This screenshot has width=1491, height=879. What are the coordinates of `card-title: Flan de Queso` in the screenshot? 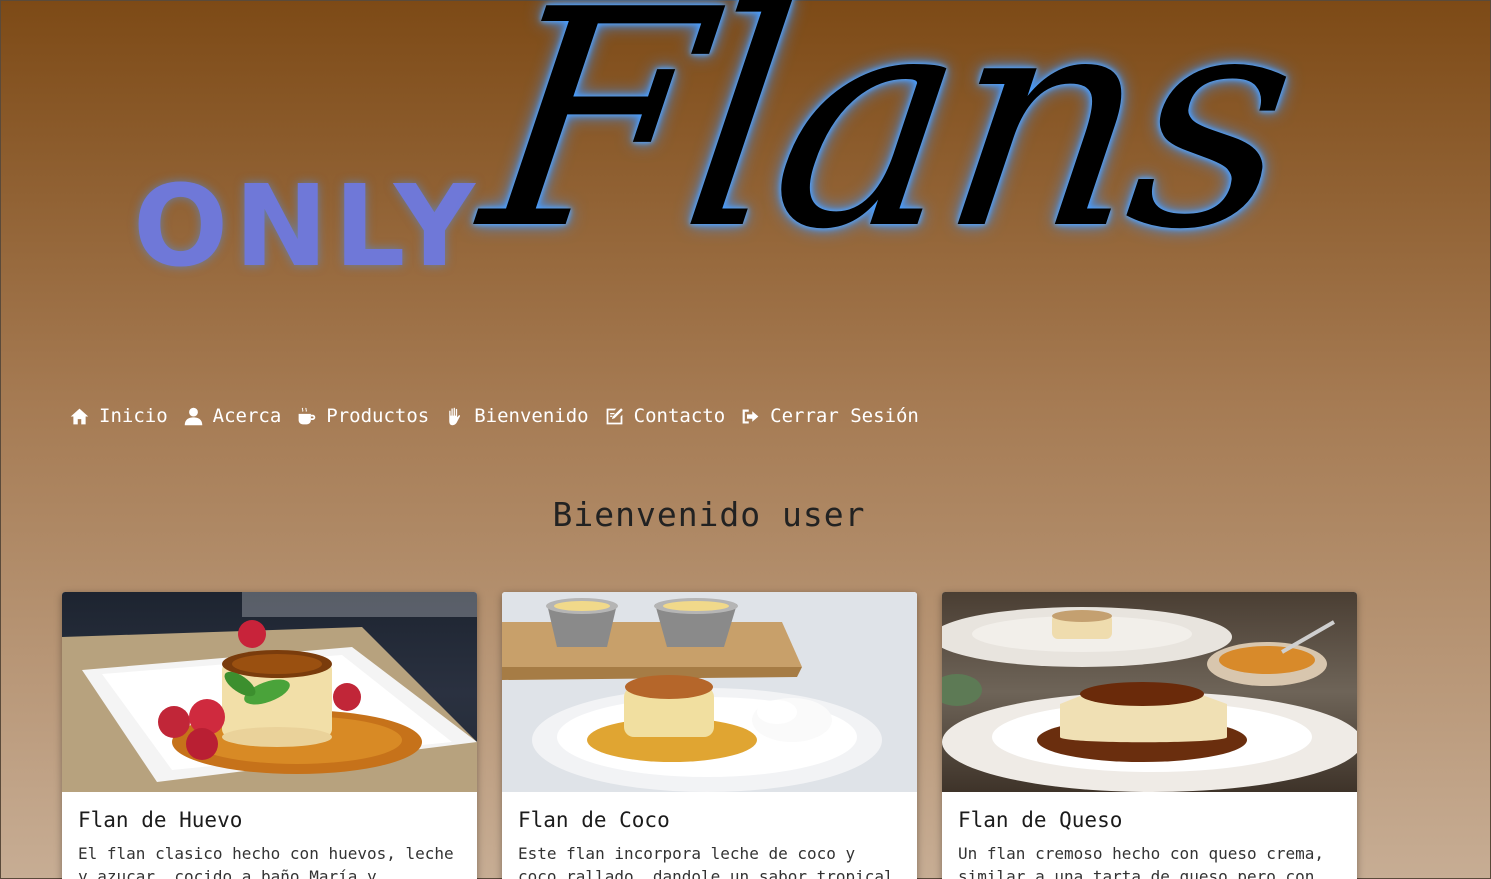 It's located at (1040, 820).